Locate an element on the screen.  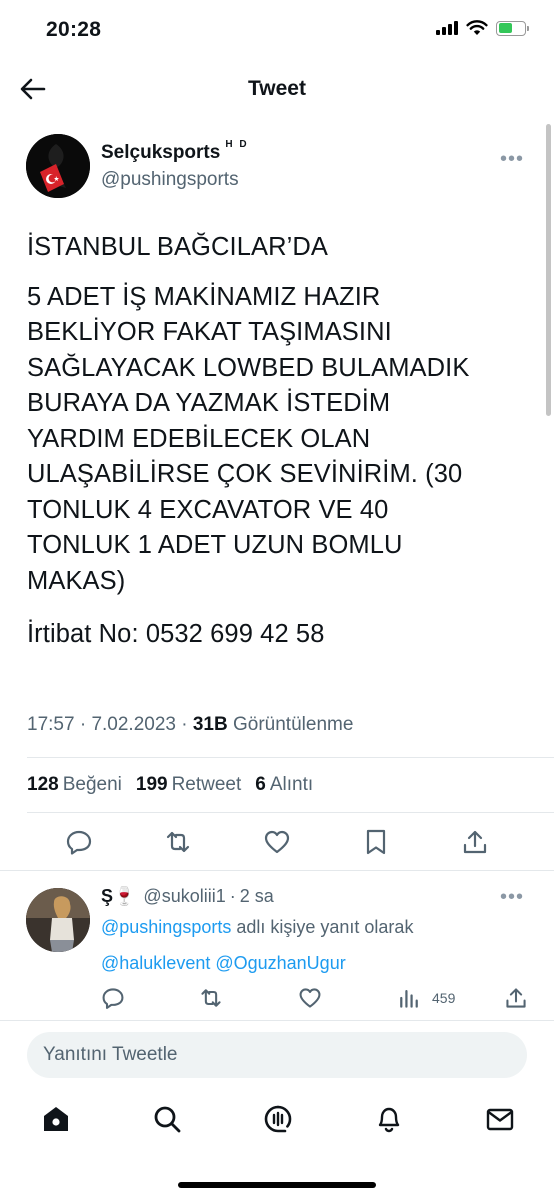
home-icon is located at coordinates (56, 1119).